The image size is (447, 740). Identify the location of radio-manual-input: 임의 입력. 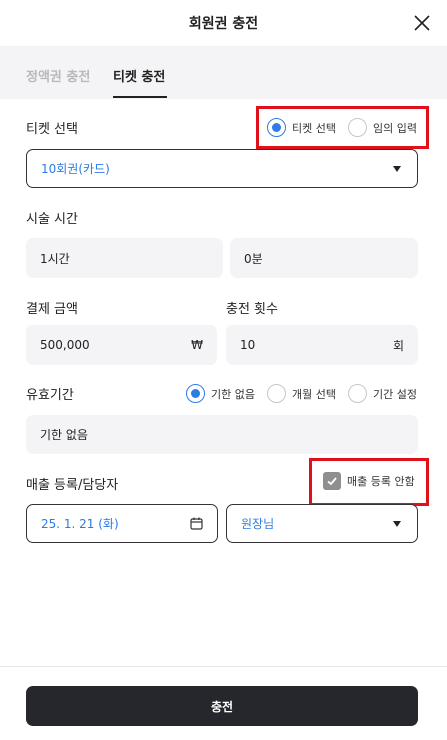
(382, 127).